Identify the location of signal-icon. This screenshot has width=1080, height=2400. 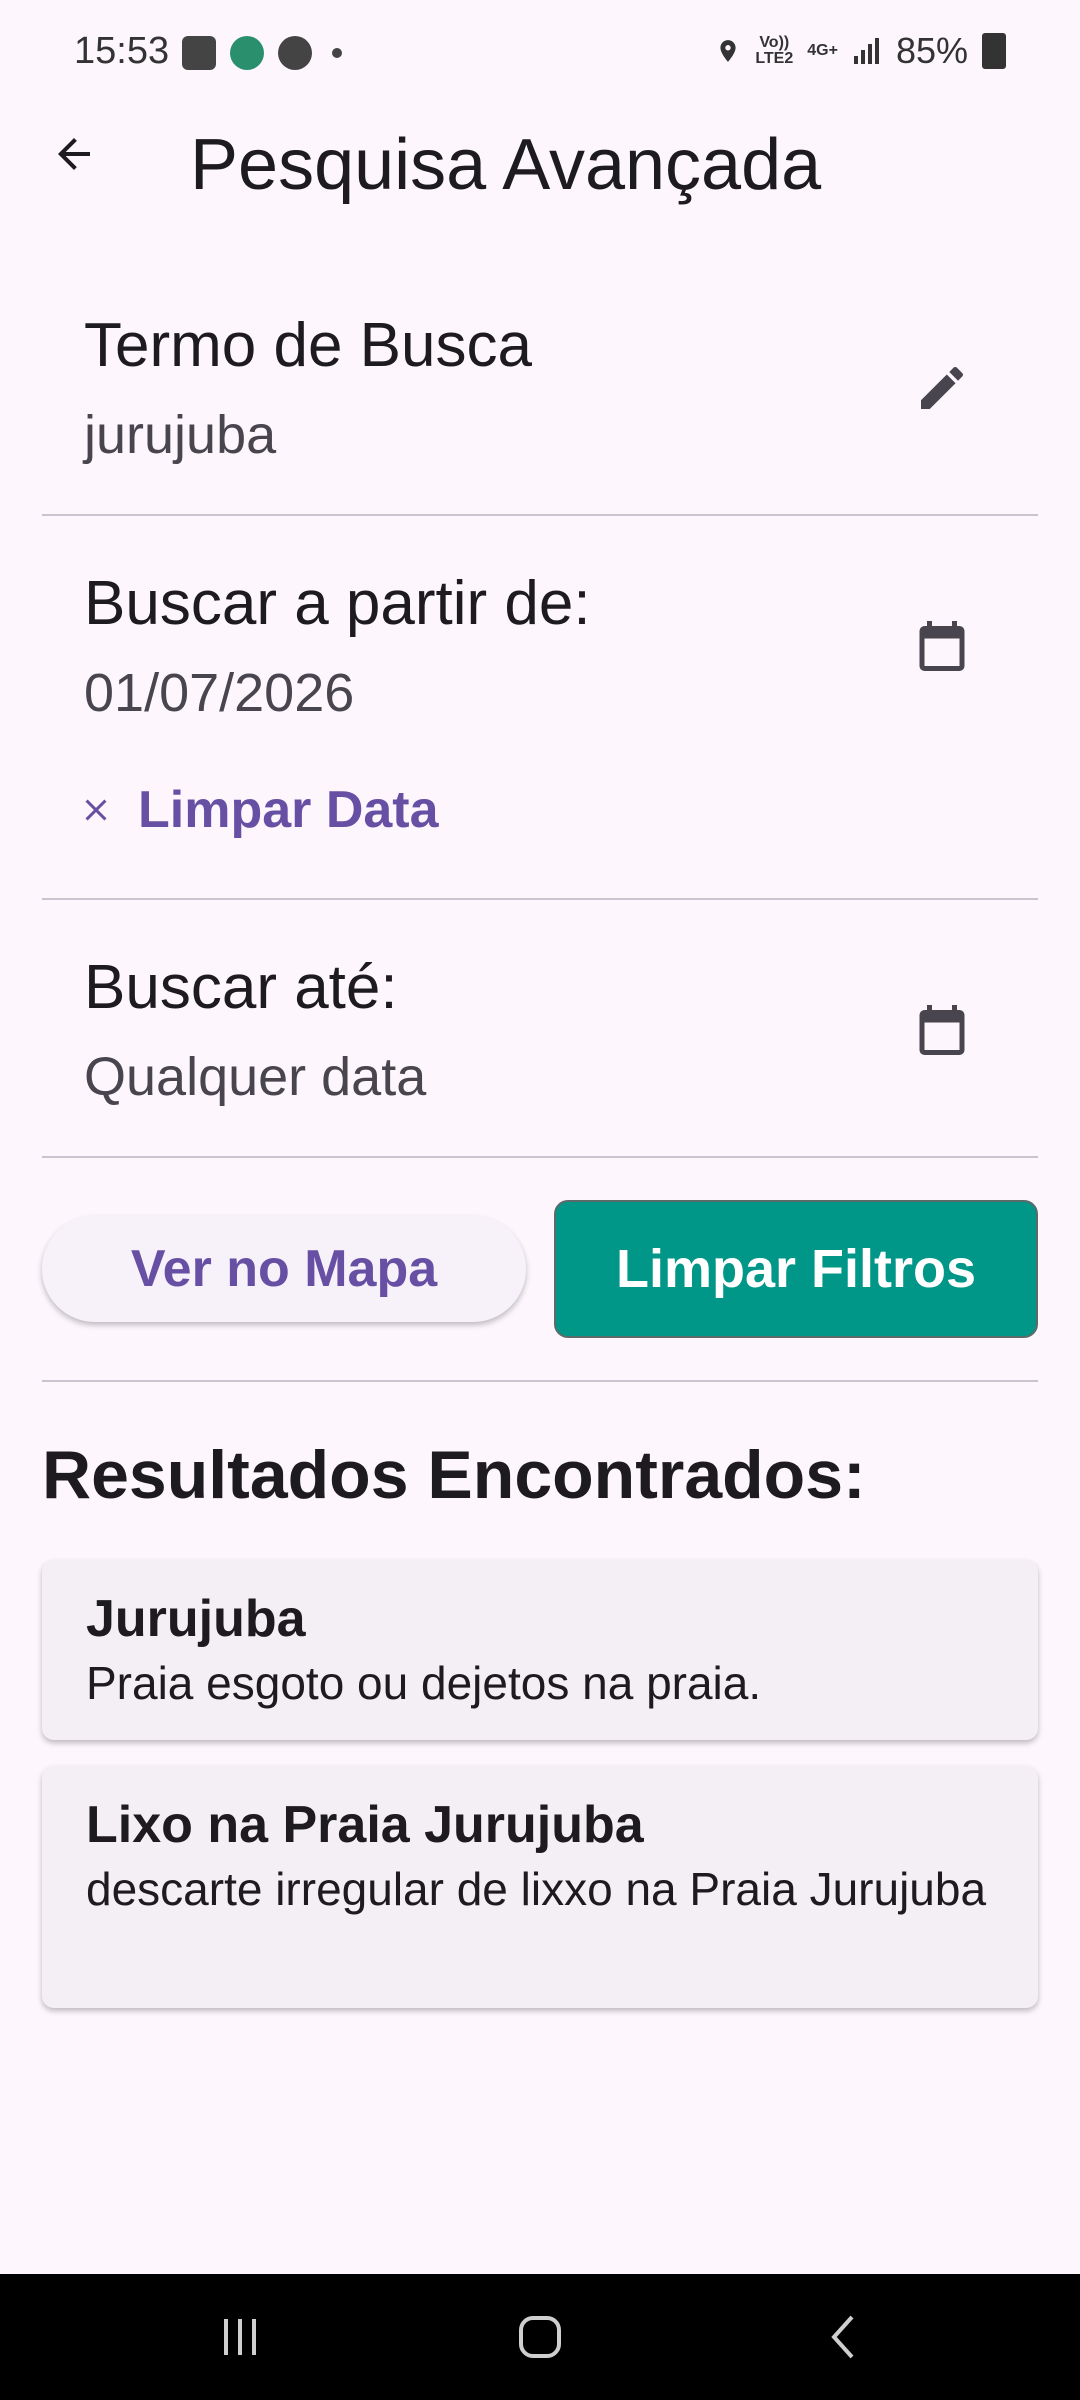
(866, 51).